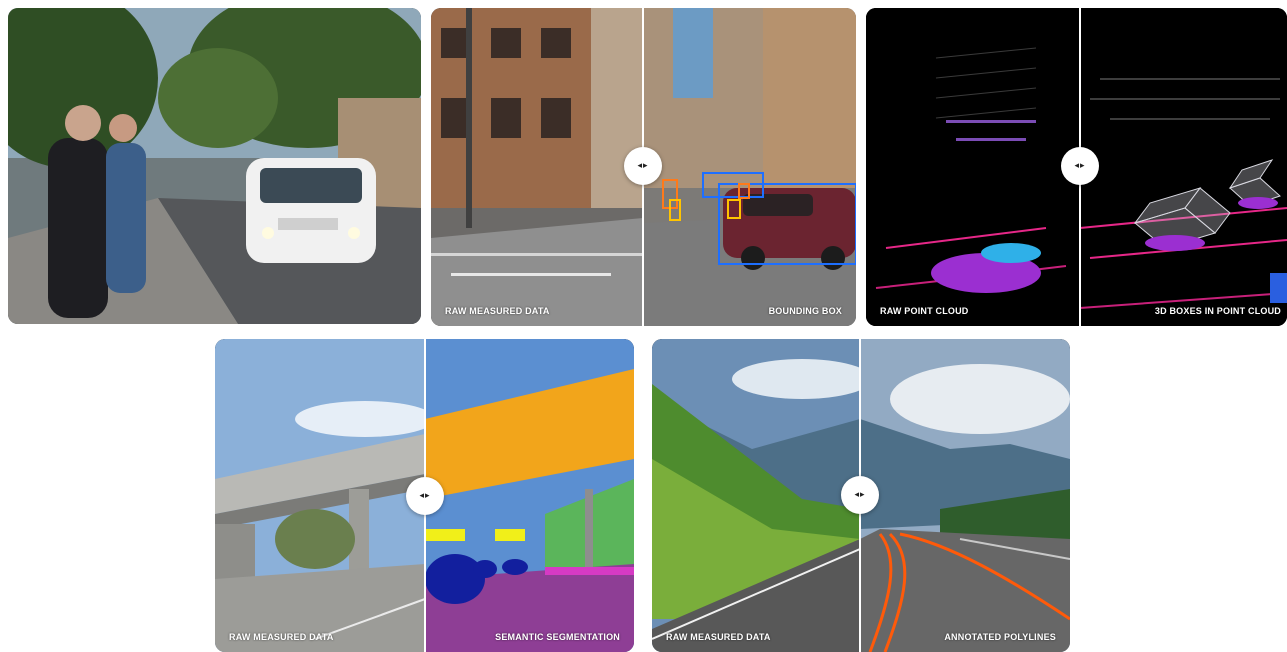 The image size is (1287, 652). What do you see at coordinates (924, 311) in the screenshot?
I see `left-caption: RAW POINT CLOUD` at bounding box center [924, 311].